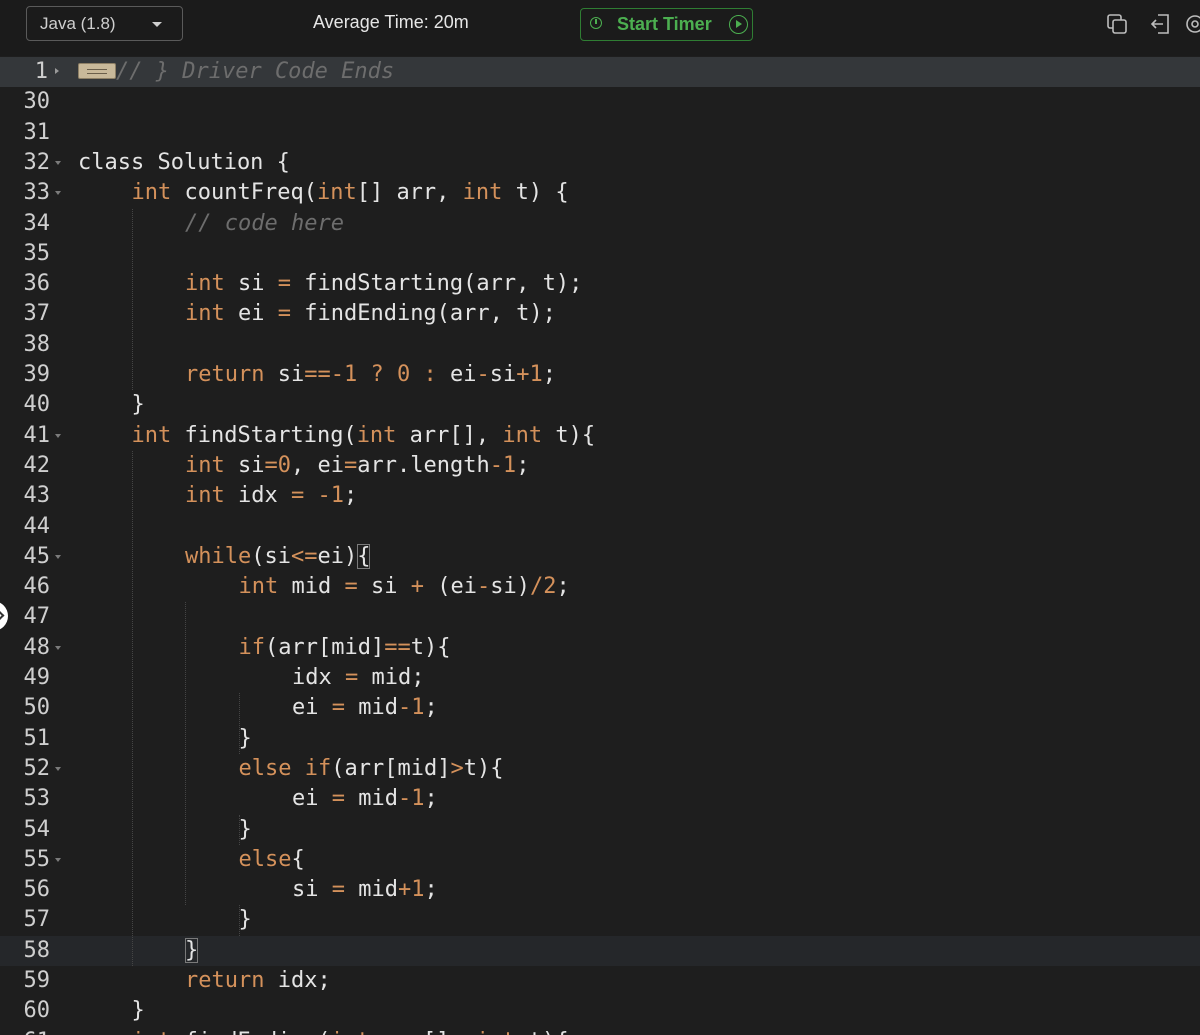 The image size is (1200, 1035). I want to click on code-token: +, so click(417, 587).